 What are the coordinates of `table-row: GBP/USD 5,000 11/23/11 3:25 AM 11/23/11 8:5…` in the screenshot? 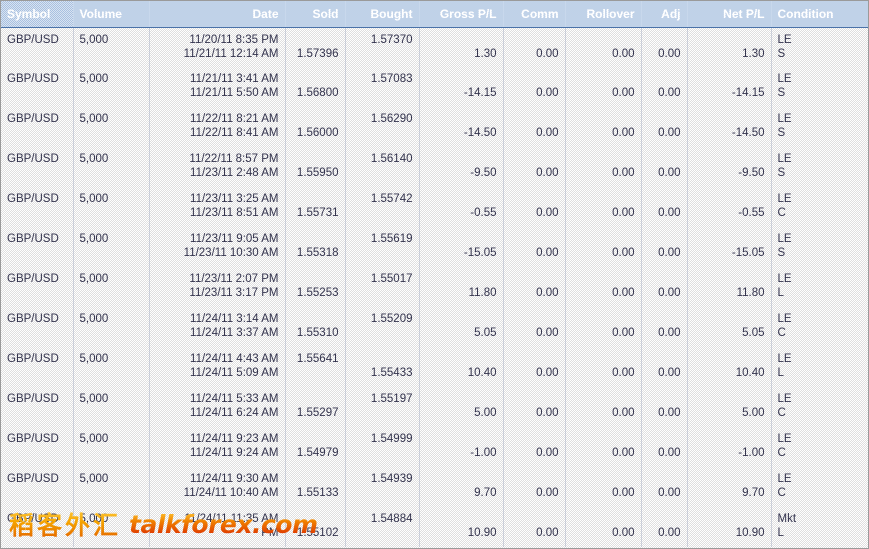 It's located at (434, 207).